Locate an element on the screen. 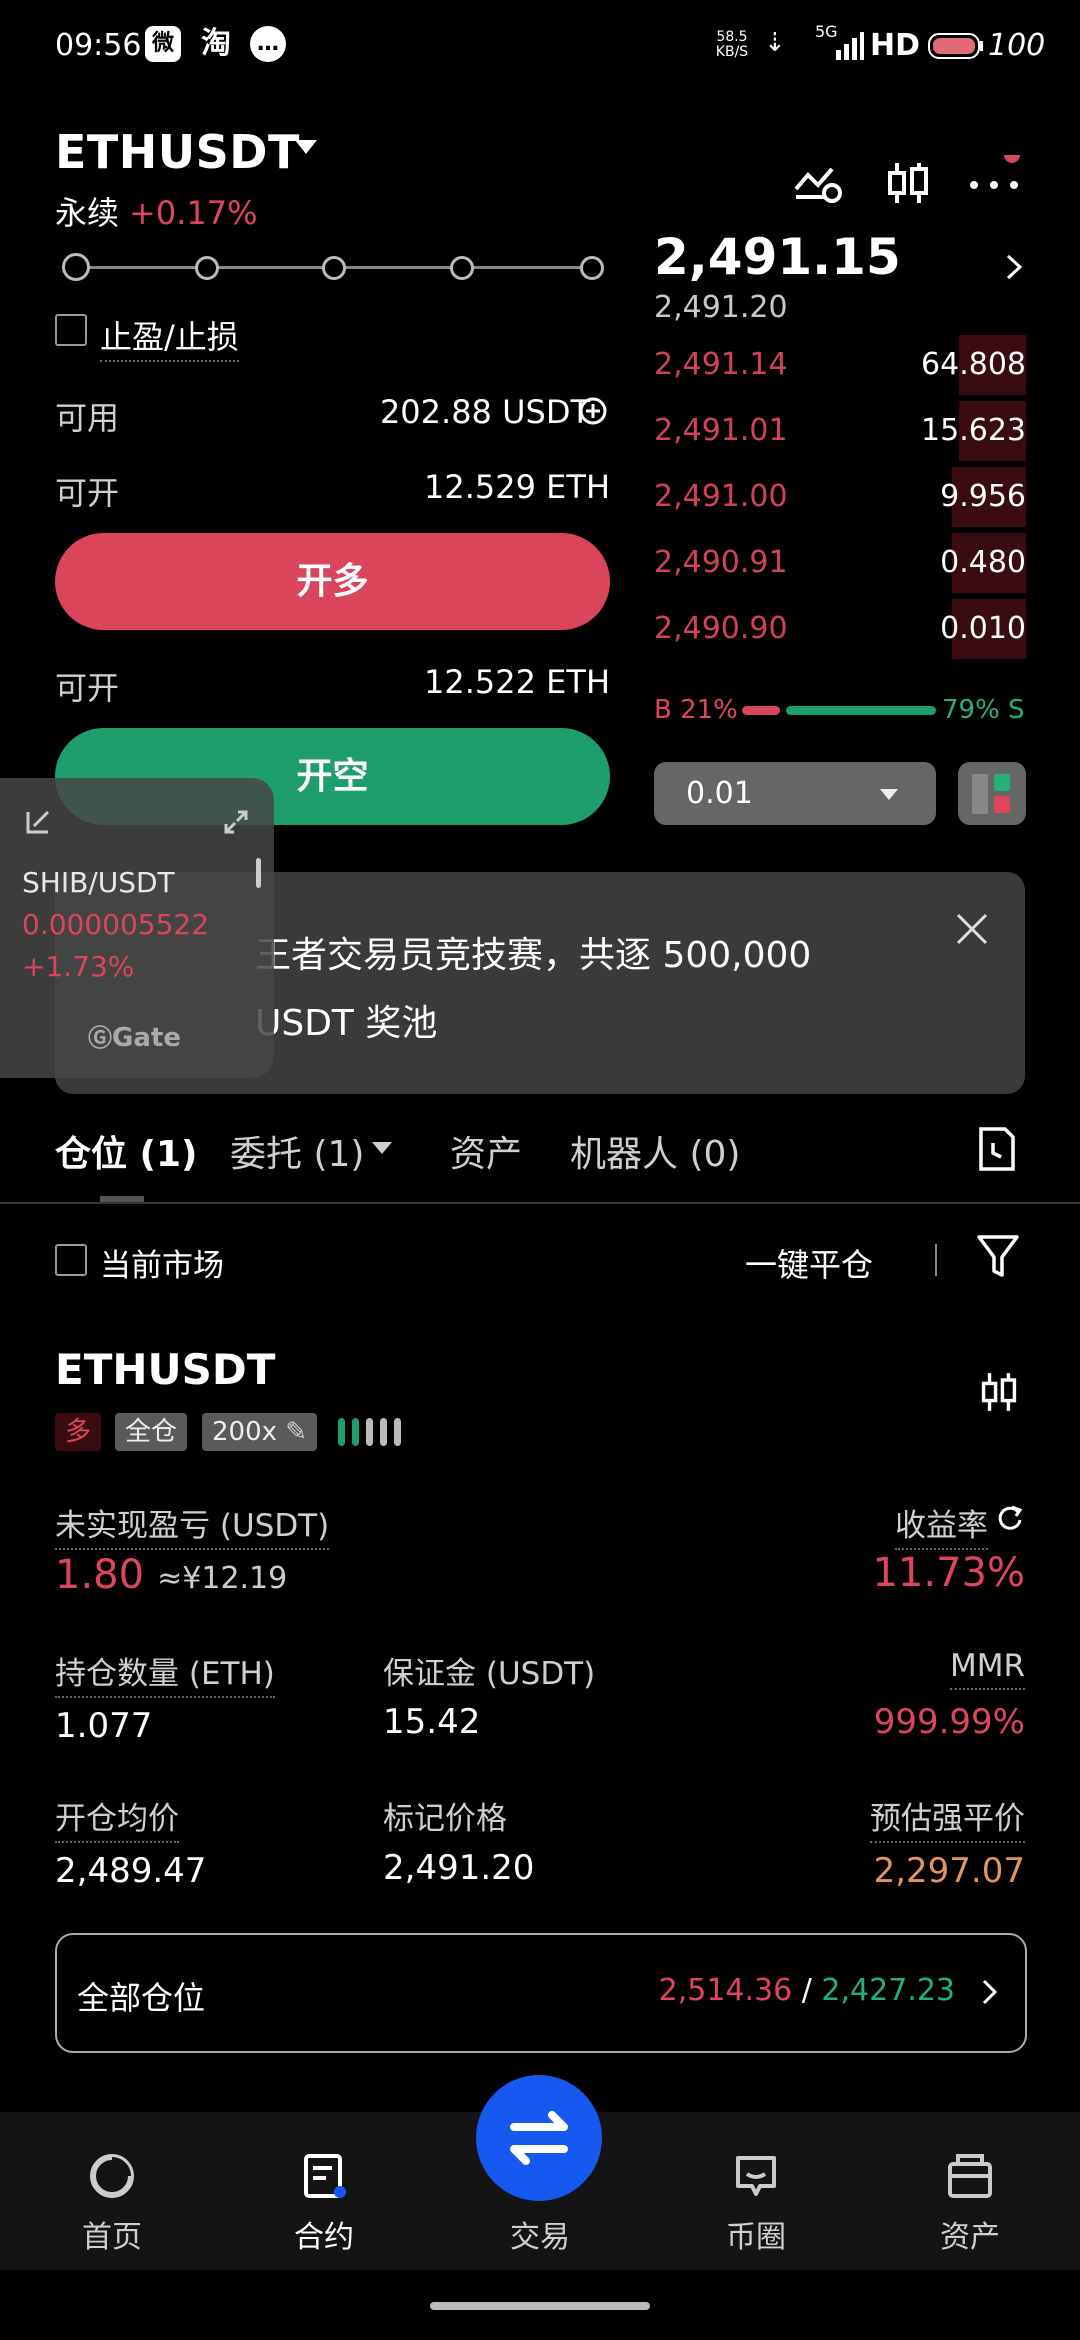 This screenshot has width=1080, height=2340. floating-ticker: SHIB/USDT 0.000005522 +1.73% ⒼGate is located at coordinates (137, 928).